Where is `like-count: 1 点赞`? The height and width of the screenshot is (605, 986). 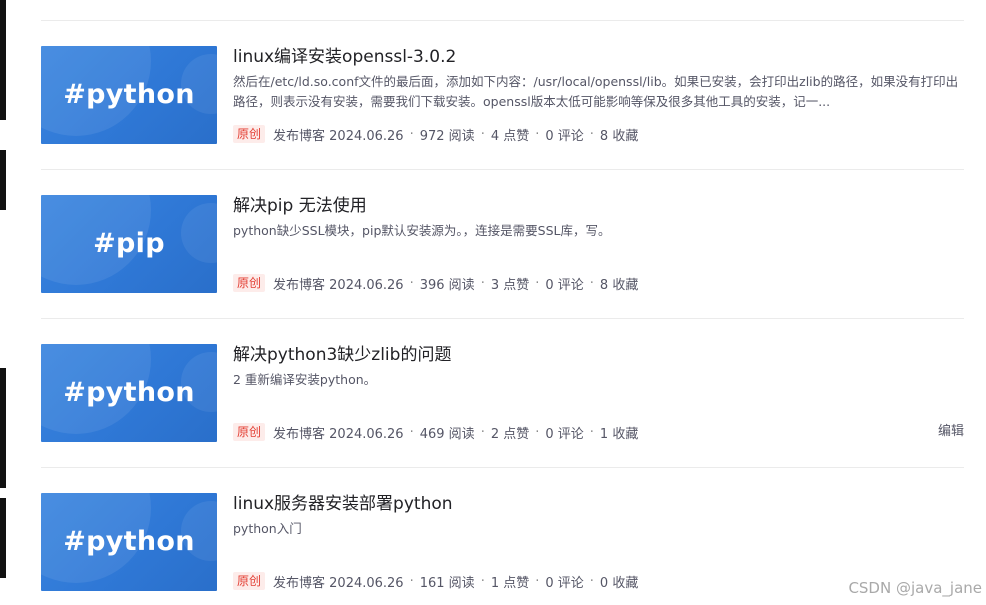
like-count: 1 点赞 is located at coordinates (510, 583).